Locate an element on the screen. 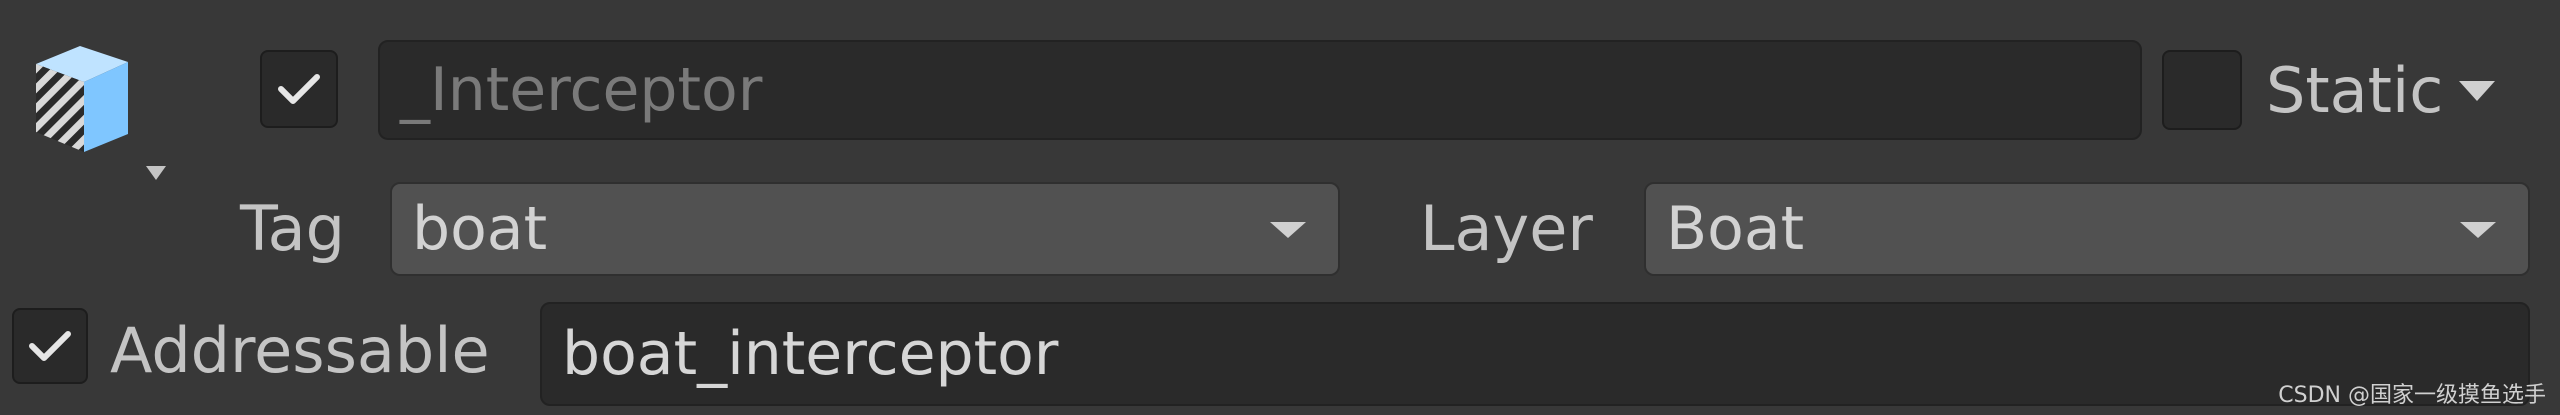 This screenshot has width=2560, height=415. static-checkbox is located at coordinates (2202, 90).